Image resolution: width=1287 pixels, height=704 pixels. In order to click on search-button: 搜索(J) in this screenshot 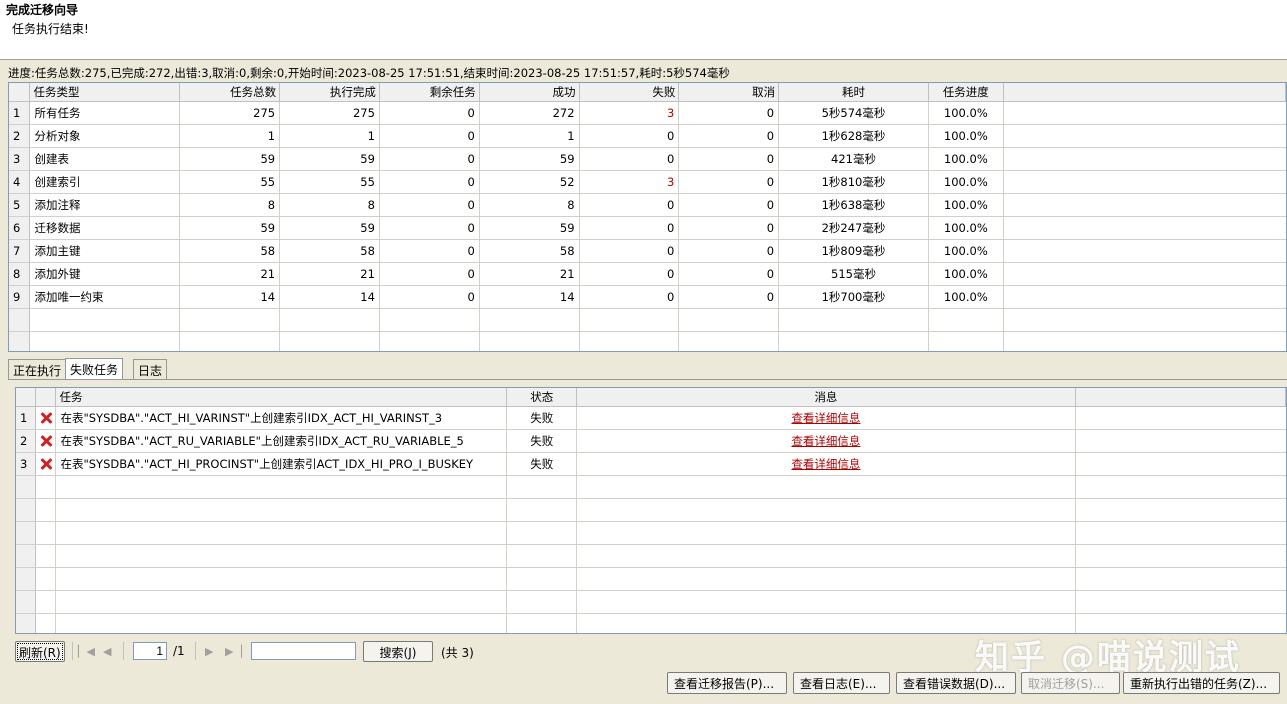, I will do `click(398, 651)`.